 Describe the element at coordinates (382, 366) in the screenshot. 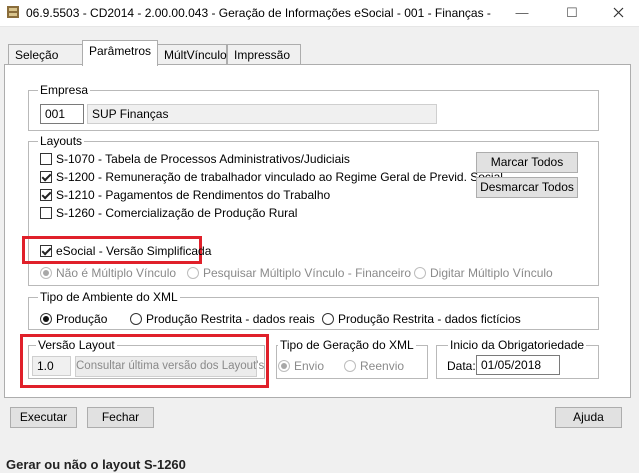

I see `radio-label: Reenvio` at that location.